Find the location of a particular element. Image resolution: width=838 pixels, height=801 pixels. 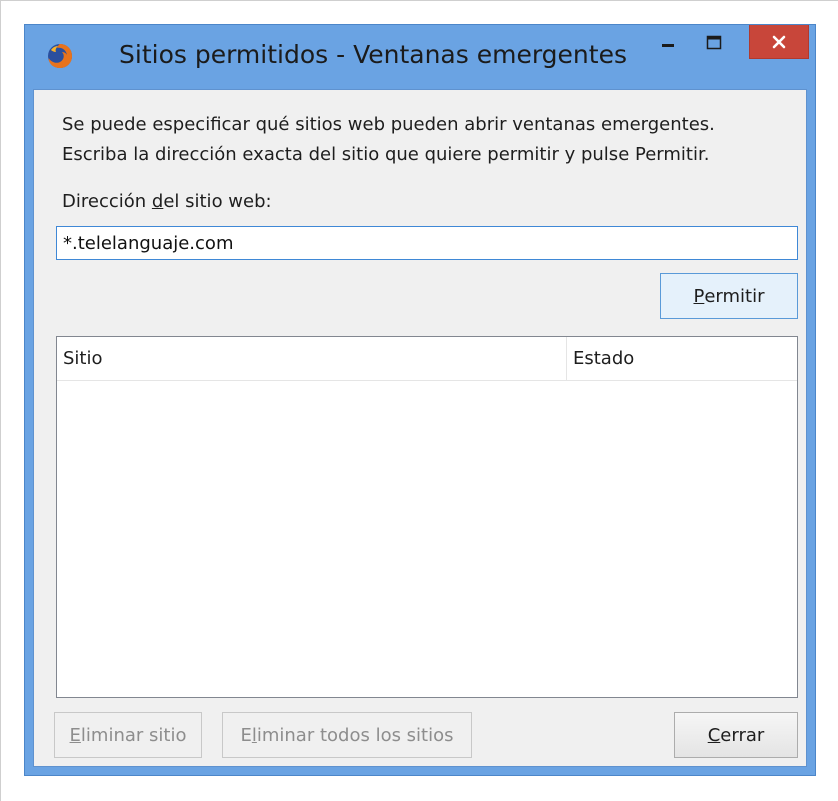

address-label: Dirección del sitio web: is located at coordinates (167, 201).